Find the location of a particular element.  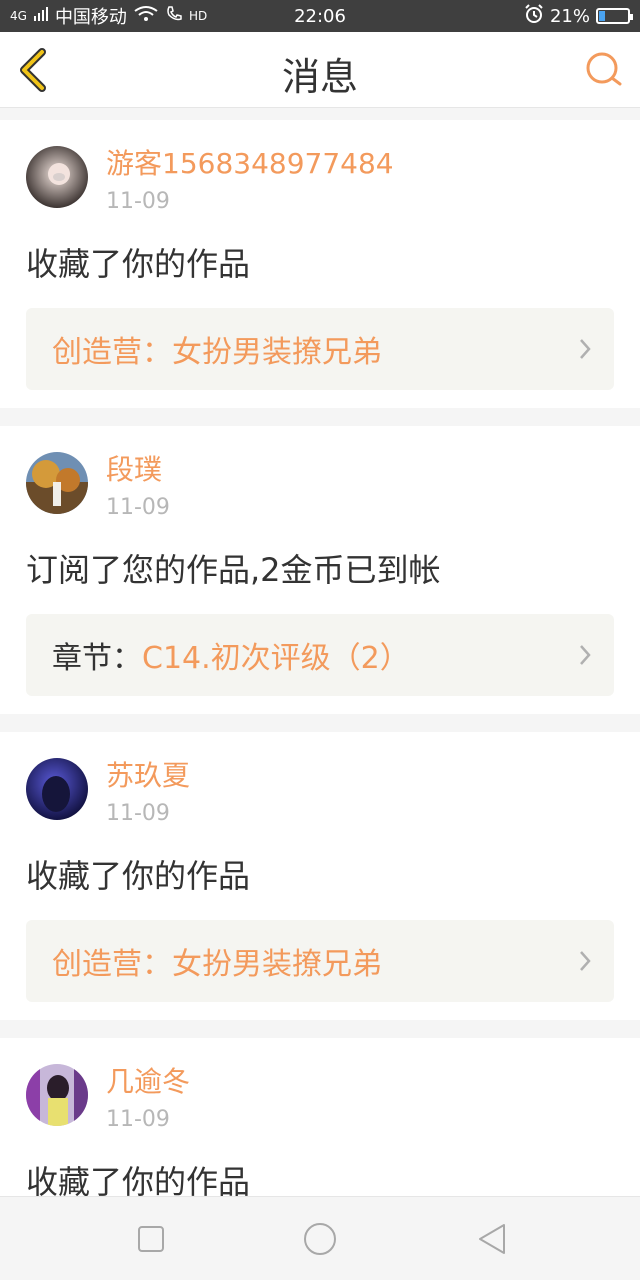

message-text: 订阅了您的作品,2金币已到帐 is located at coordinates (233, 570).